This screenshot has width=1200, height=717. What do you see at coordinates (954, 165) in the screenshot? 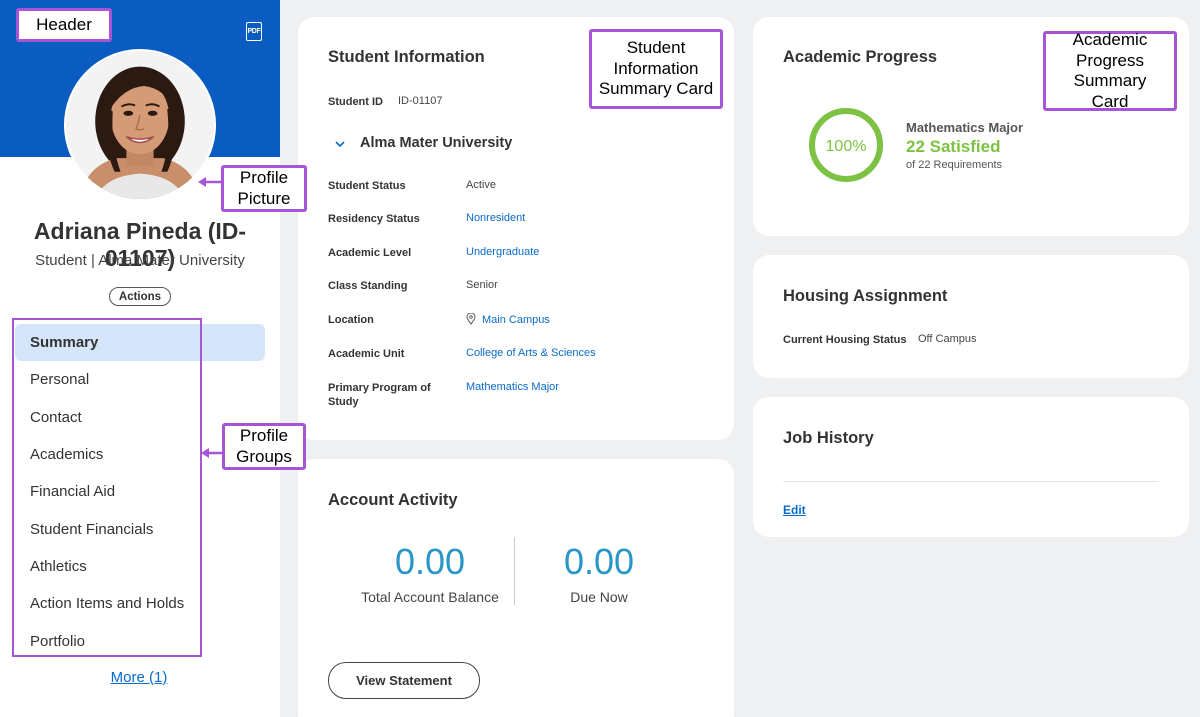
I see `requirements-count: of 22 Requirements` at bounding box center [954, 165].